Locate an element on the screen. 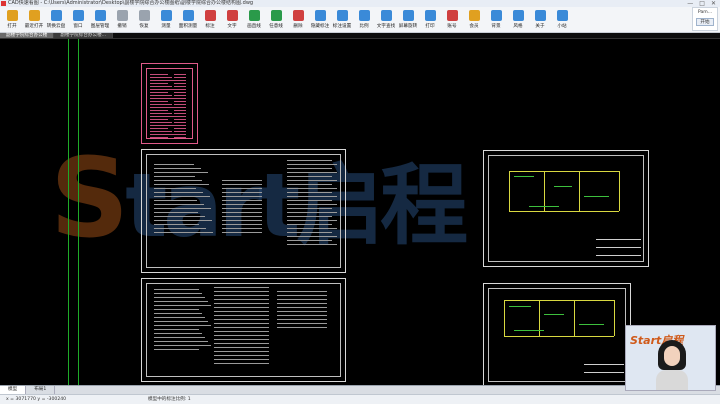 Image resolution: width=720 pixels, height=404 pixels. start-button: 开始 is located at coordinates (705, 22).